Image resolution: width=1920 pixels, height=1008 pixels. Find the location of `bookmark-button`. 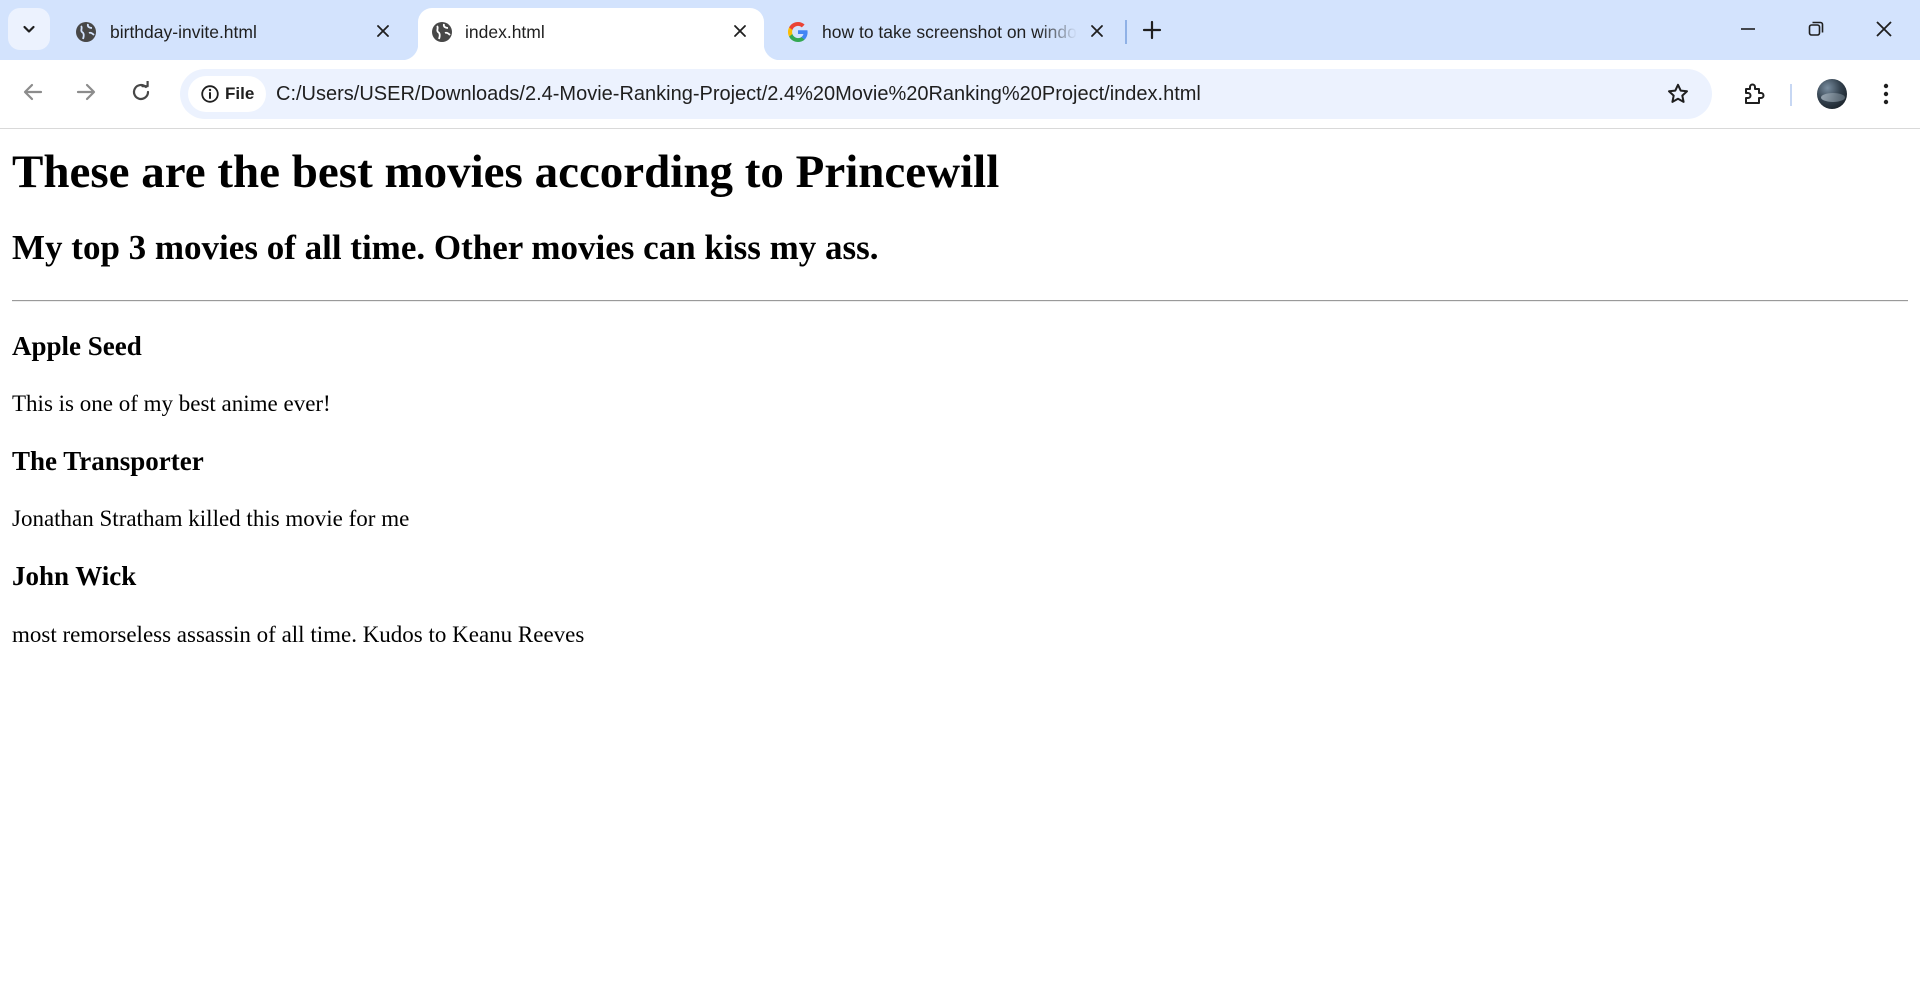

bookmark-button is located at coordinates (1678, 94).